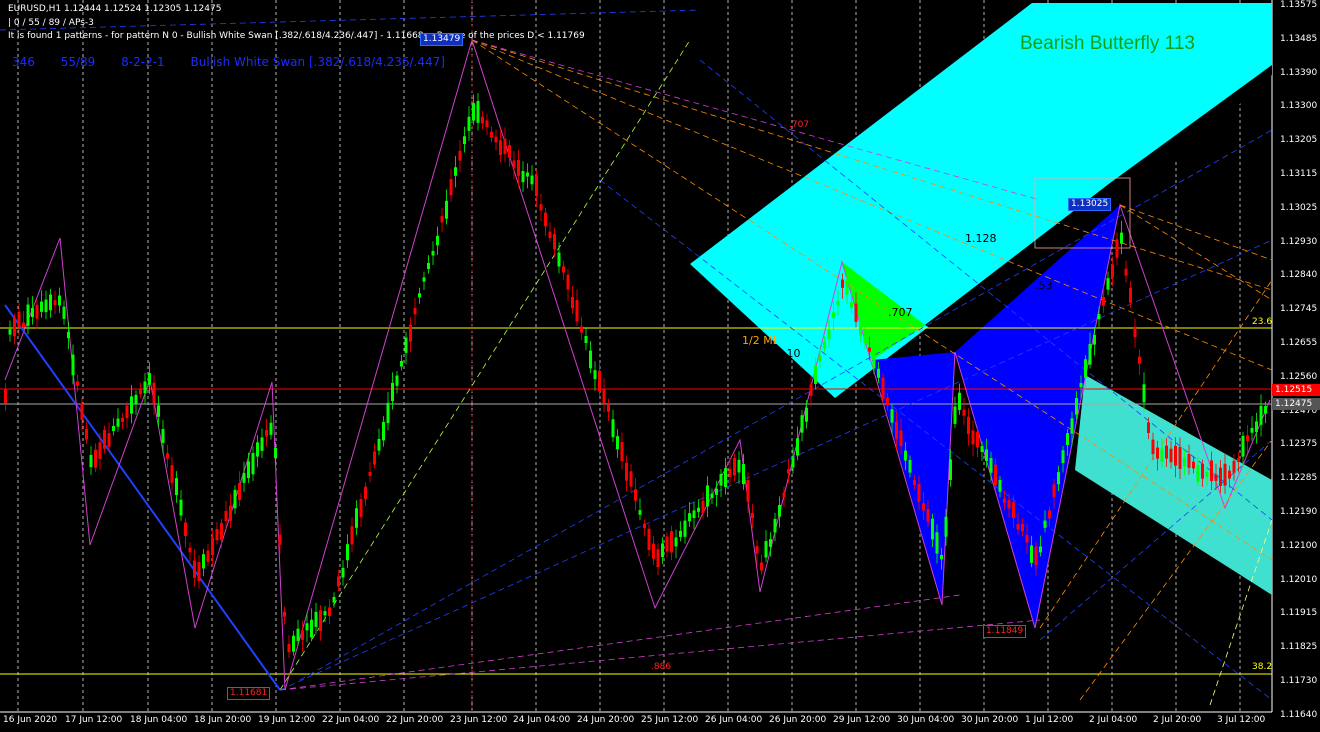 The height and width of the screenshot is (732, 1320). Describe the element at coordinates (1299, 174) in the screenshot. I see `price-axis-label: 1.13115` at that location.